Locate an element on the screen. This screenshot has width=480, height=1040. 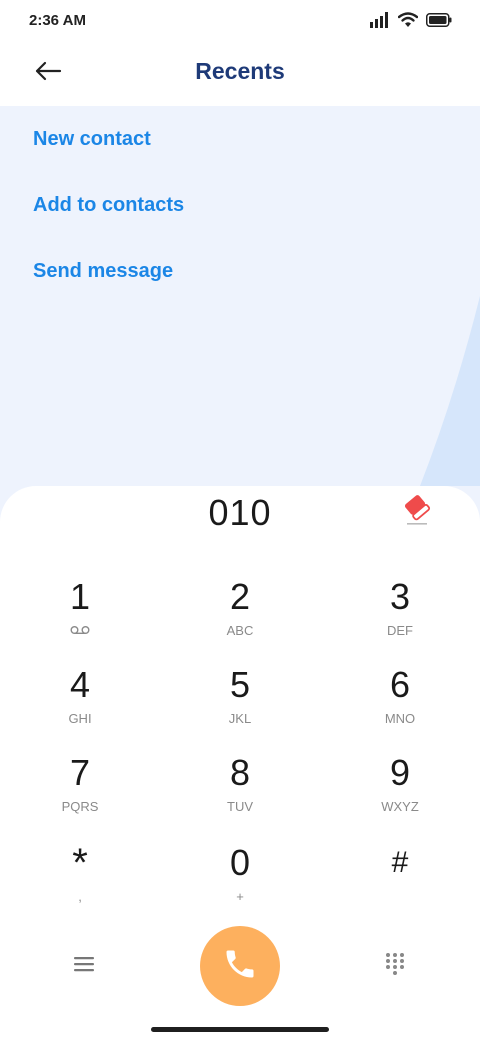
key-digit: 6 is located at coordinates (400, 684).